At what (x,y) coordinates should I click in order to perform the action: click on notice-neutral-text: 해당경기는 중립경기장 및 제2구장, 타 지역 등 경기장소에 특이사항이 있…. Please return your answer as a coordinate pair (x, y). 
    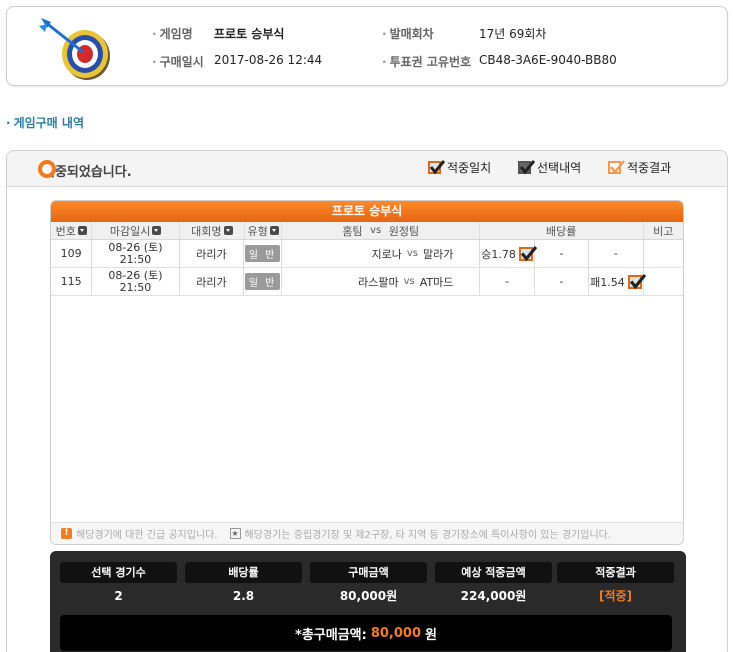
    Looking at the image, I should click on (428, 535).